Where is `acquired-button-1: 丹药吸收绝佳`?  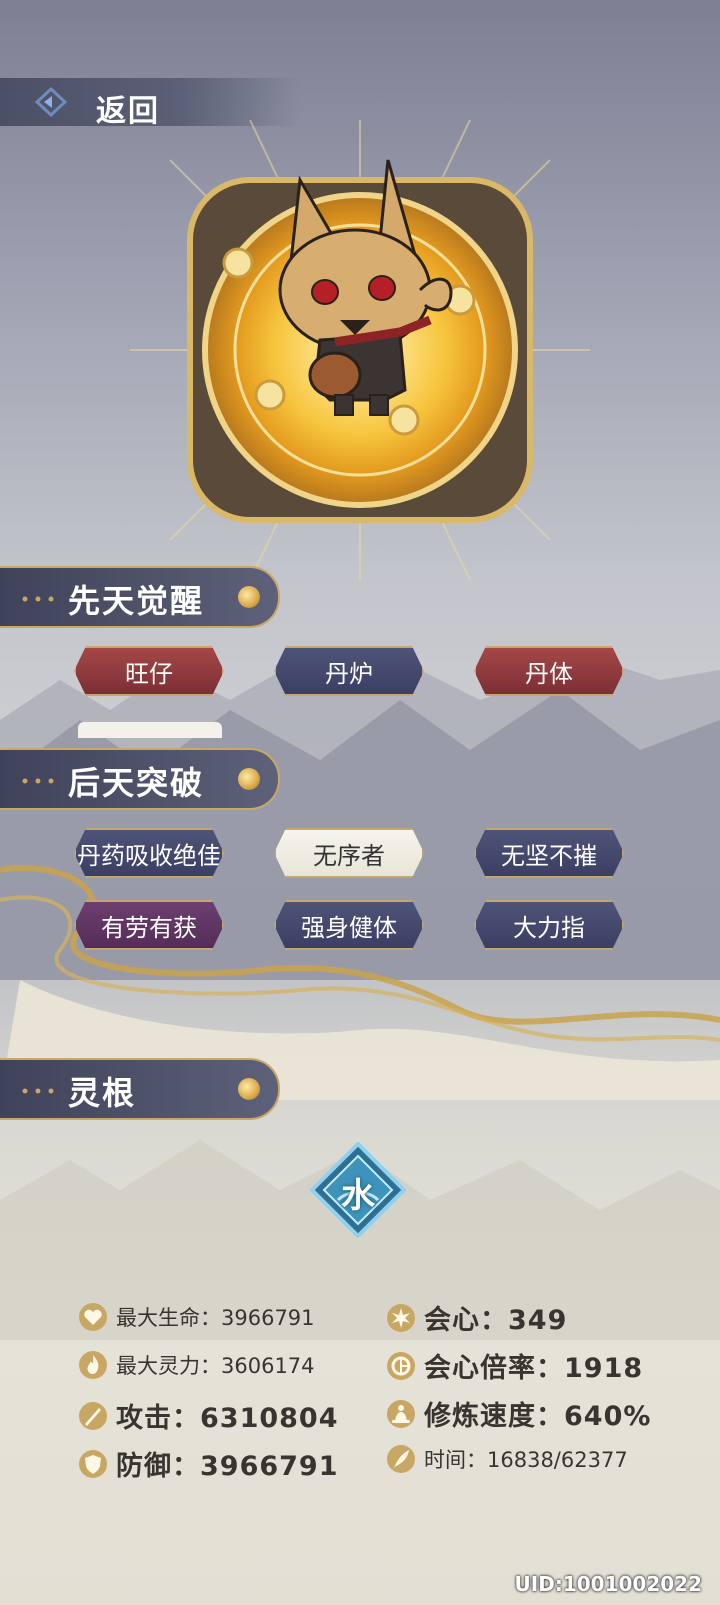 acquired-button-1: 丹药吸收绝佳 is located at coordinates (149, 853).